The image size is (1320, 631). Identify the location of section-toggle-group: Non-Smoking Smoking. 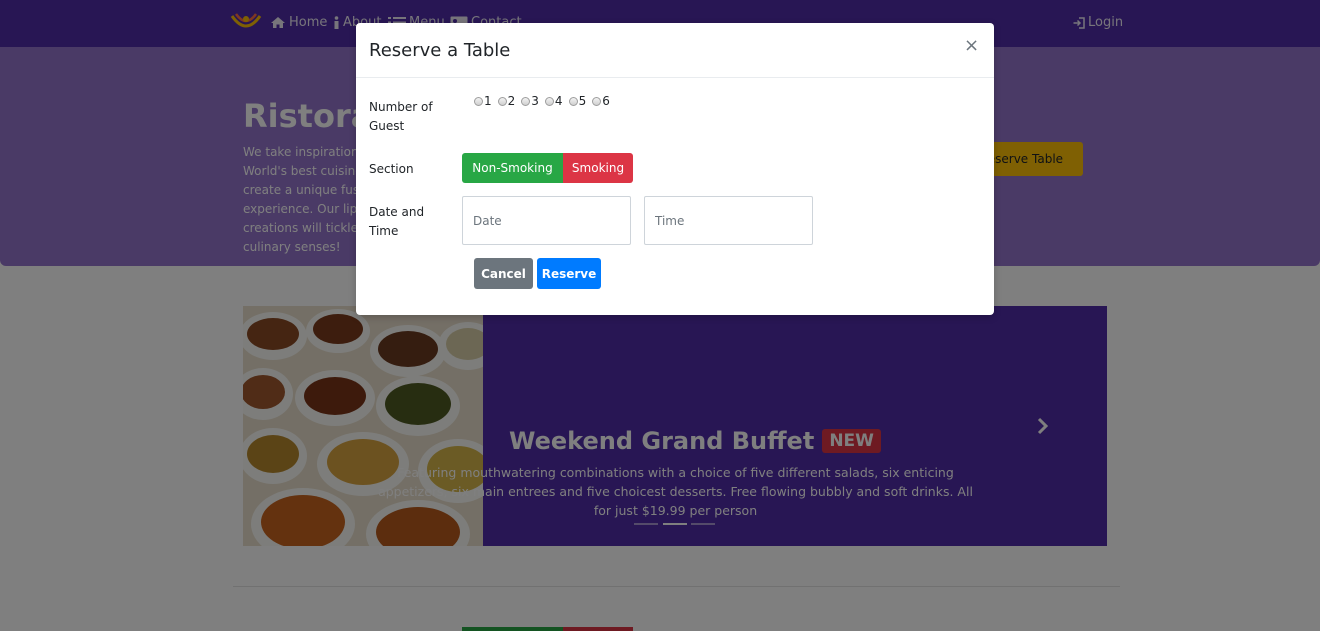
(547, 168).